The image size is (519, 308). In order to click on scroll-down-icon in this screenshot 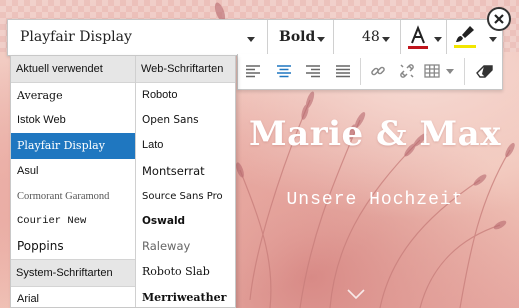, I will do `click(356, 294)`.